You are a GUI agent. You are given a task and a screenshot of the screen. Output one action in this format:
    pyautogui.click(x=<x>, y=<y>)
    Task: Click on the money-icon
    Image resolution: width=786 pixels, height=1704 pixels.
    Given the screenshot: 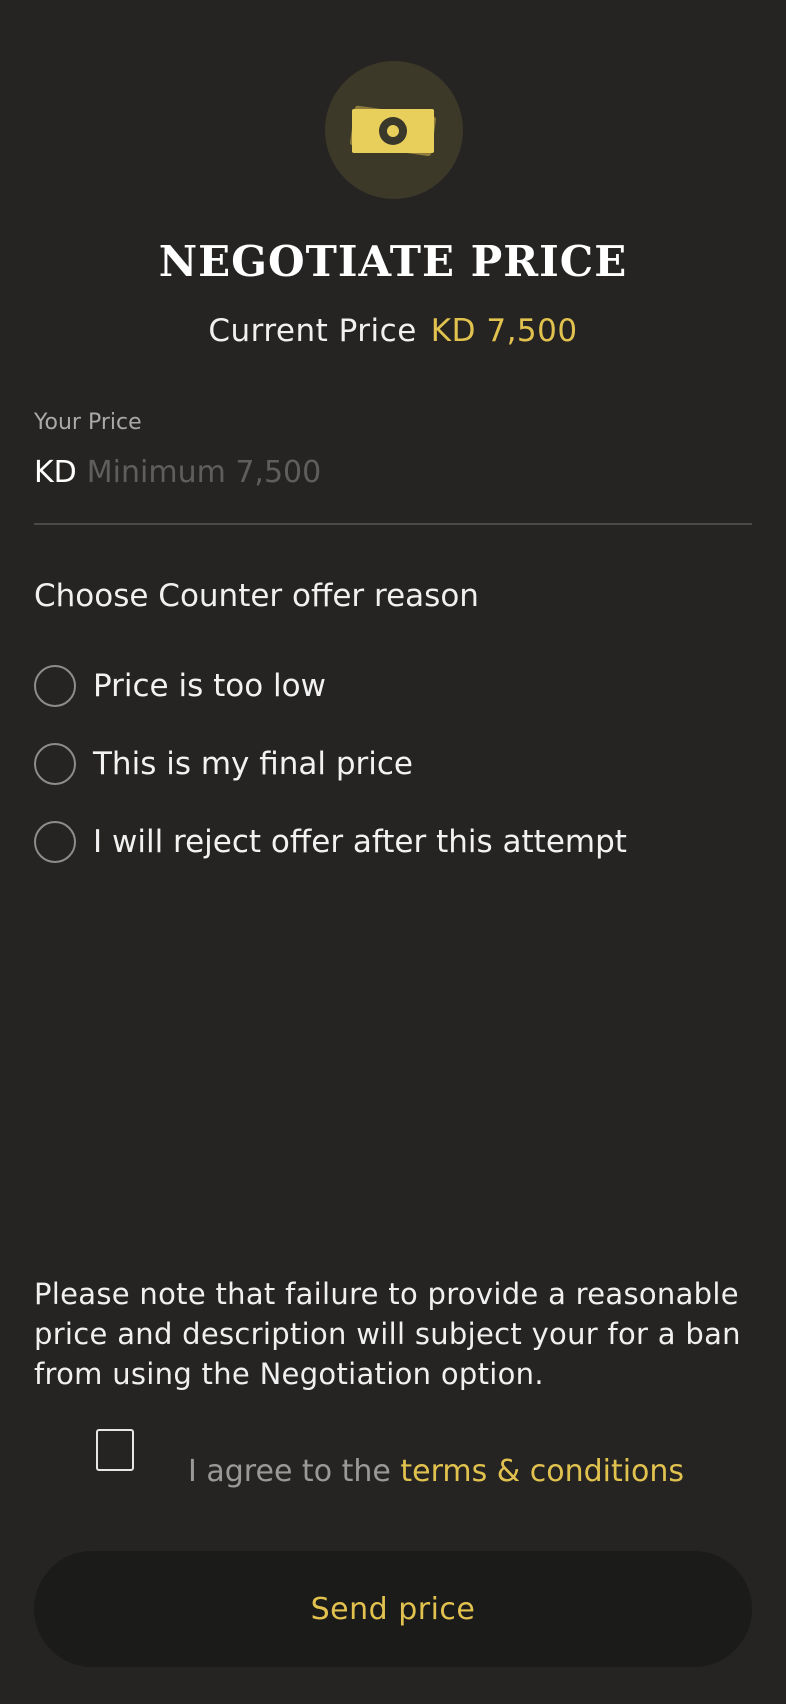 What is the action you would take?
    pyautogui.click(x=393, y=130)
    